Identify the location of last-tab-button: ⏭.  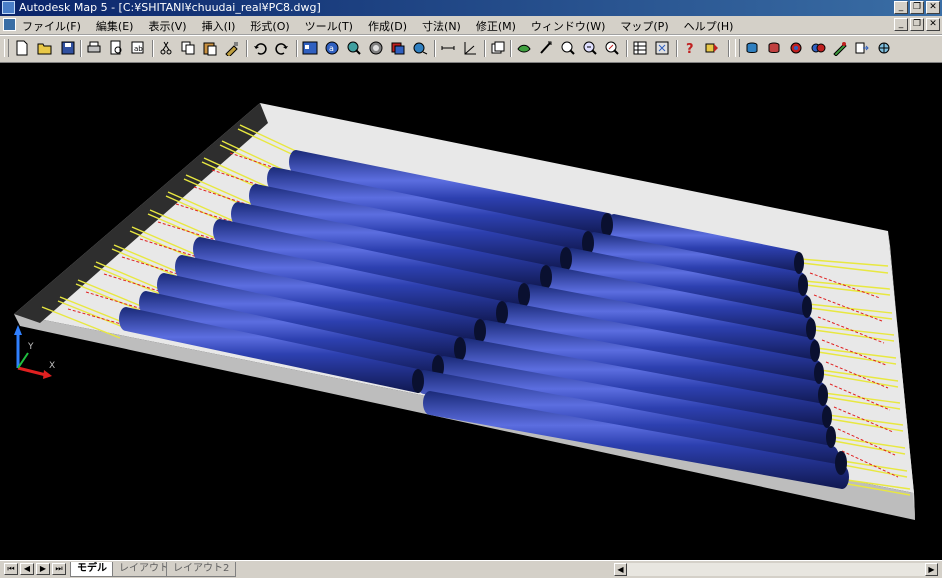
(59, 569).